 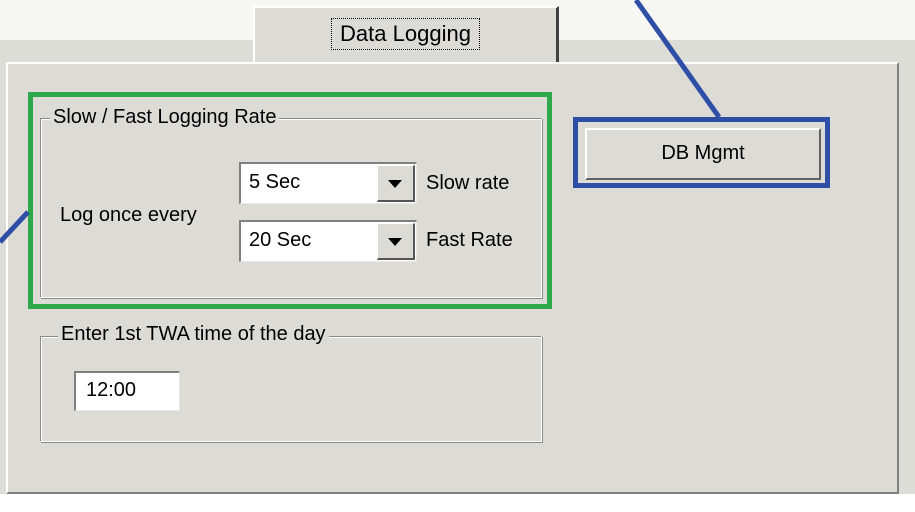 What do you see at coordinates (677, 59) in the screenshot?
I see `blue-callout-line` at bounding box center [677, 59].